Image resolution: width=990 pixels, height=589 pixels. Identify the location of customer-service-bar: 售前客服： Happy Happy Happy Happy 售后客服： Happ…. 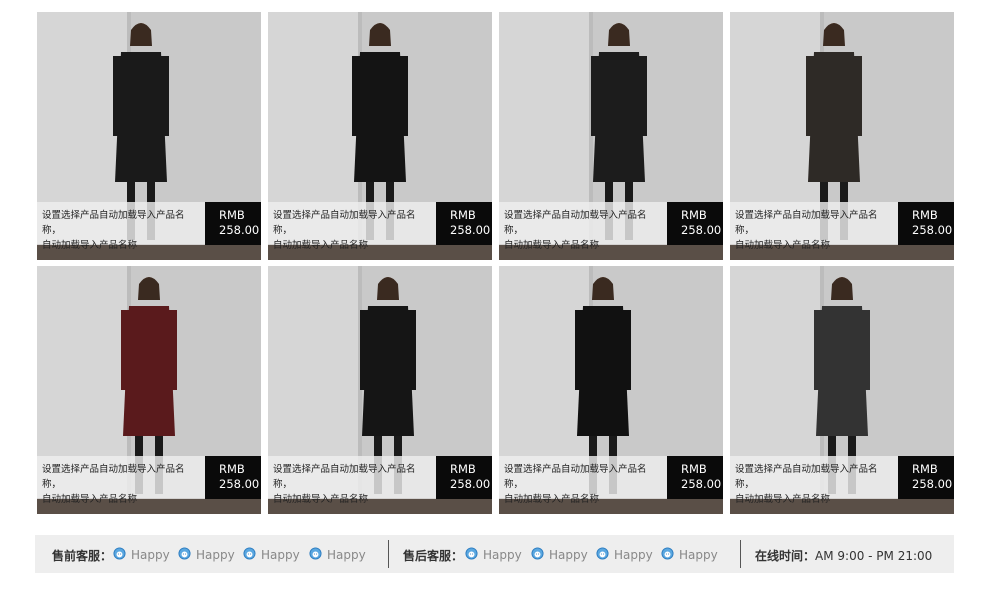
(494, 554).